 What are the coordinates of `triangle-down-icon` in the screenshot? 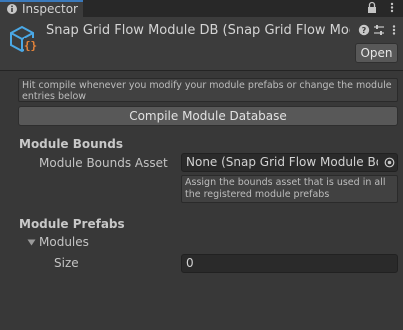 It's located at (31, 242).